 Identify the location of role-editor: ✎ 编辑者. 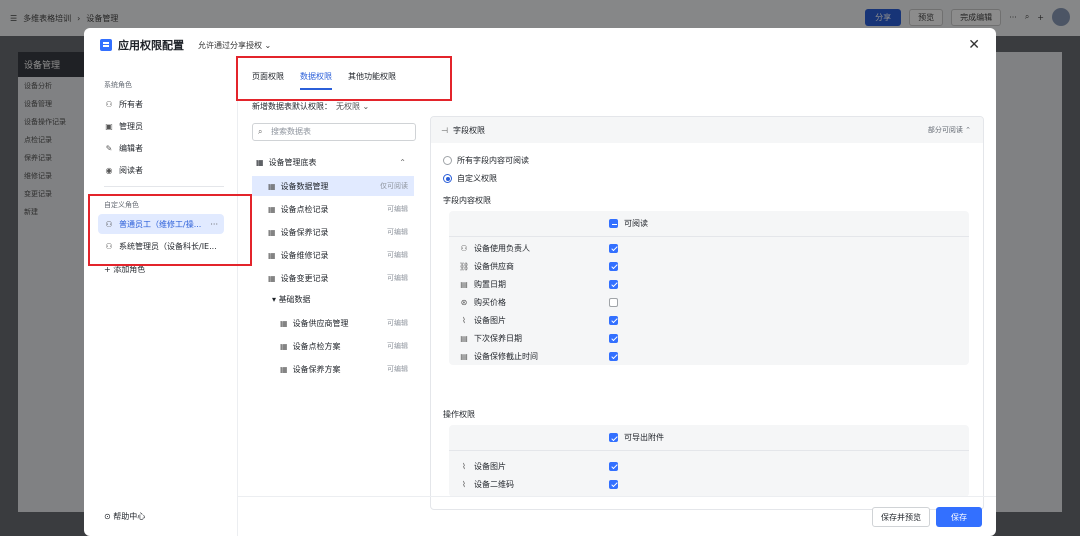
(161, 148).